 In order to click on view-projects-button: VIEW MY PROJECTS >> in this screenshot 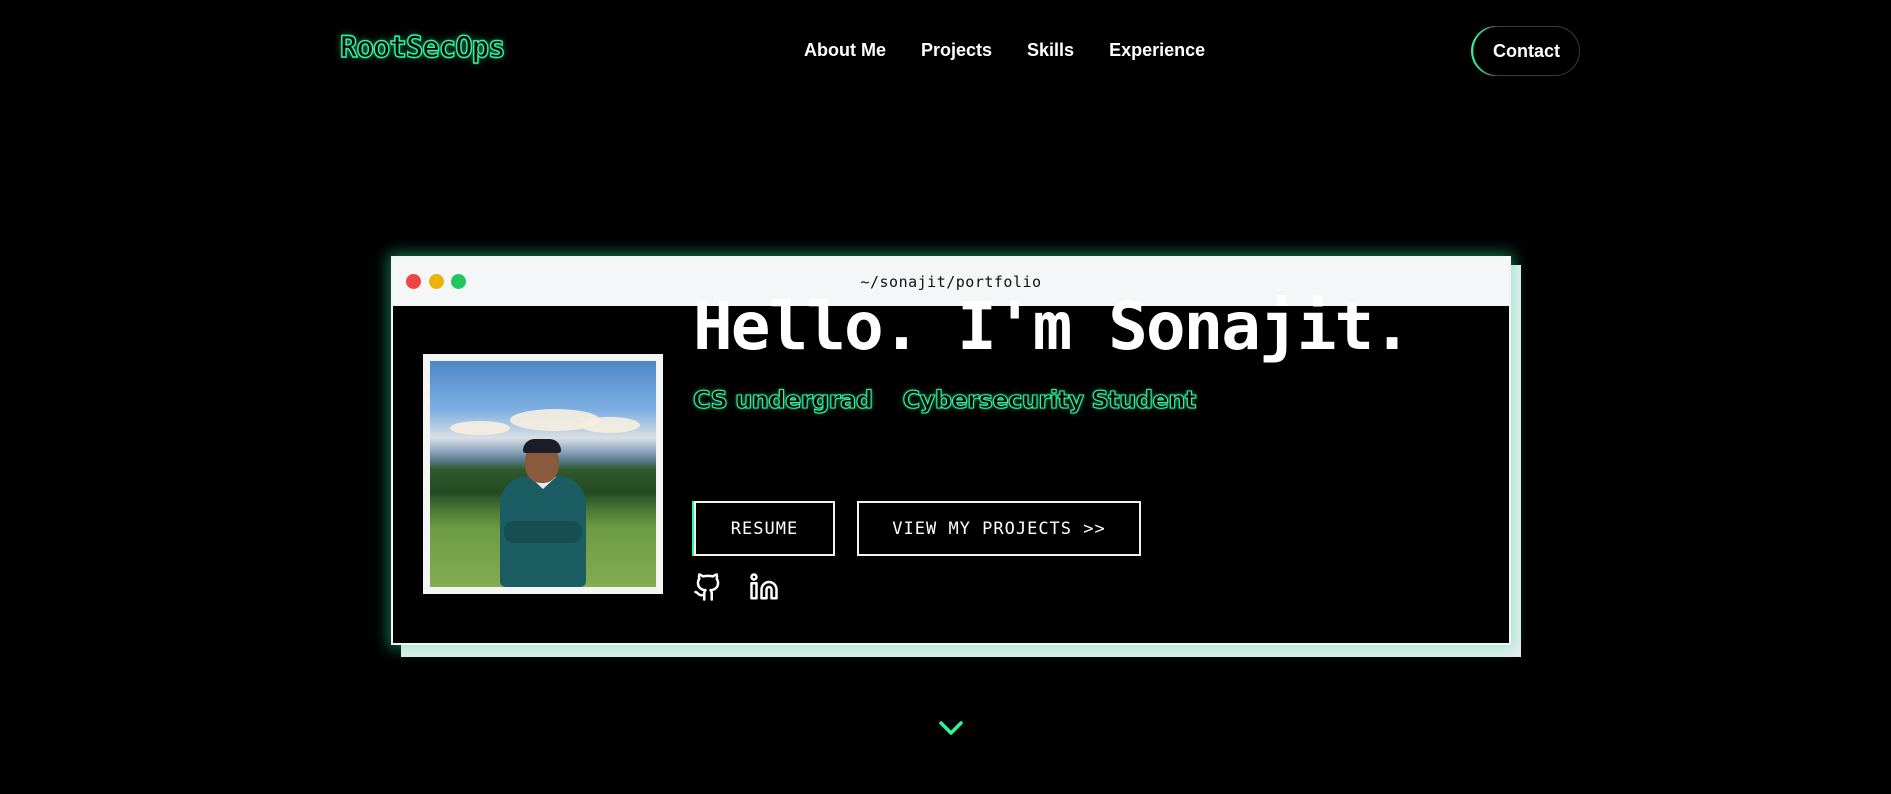, I will do `click(999, 528)`.